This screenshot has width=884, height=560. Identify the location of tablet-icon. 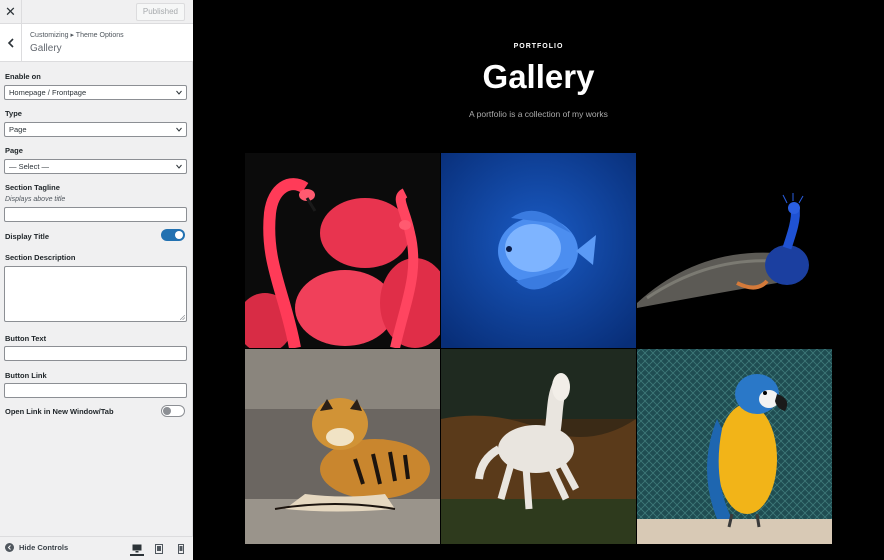
(159, 549).